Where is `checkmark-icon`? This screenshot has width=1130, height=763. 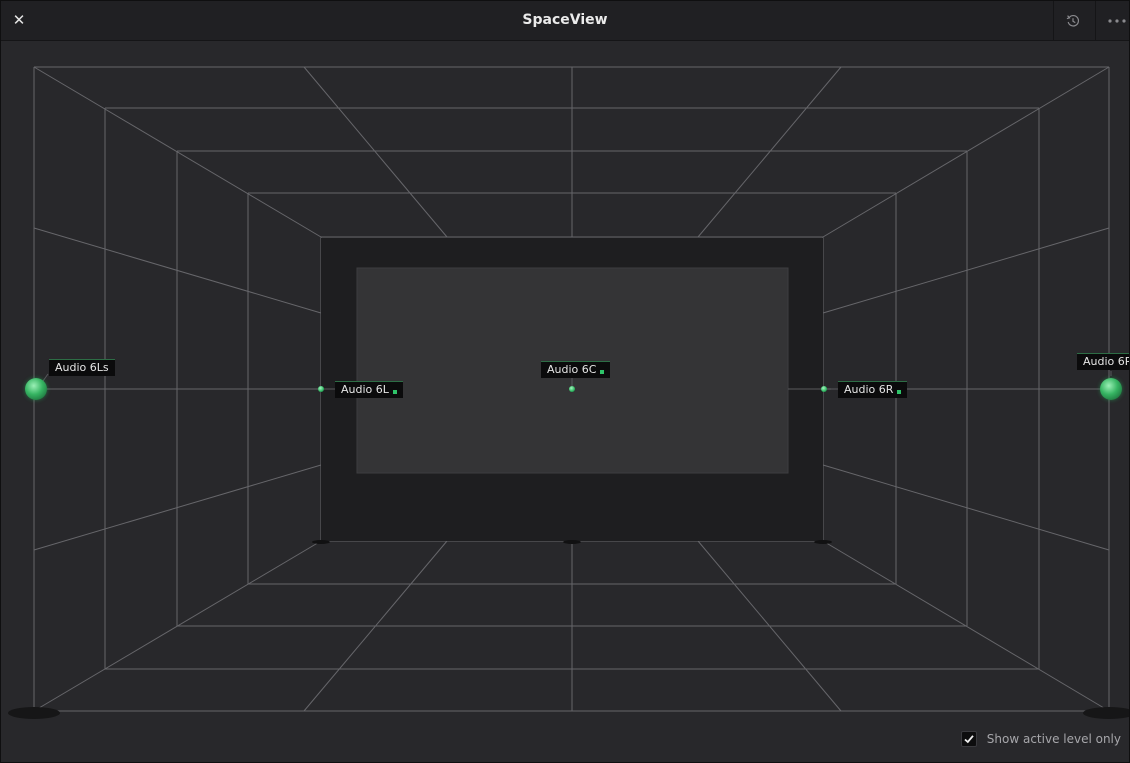
checkmark-icon is located at coordinates (969, 739).